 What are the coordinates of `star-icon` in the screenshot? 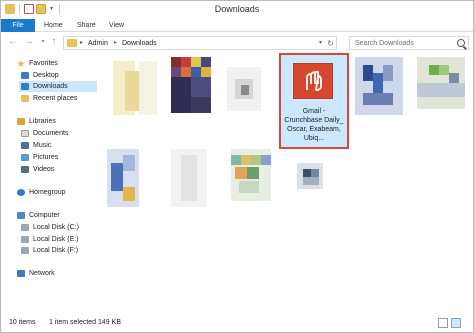 It's located at (21, 63).